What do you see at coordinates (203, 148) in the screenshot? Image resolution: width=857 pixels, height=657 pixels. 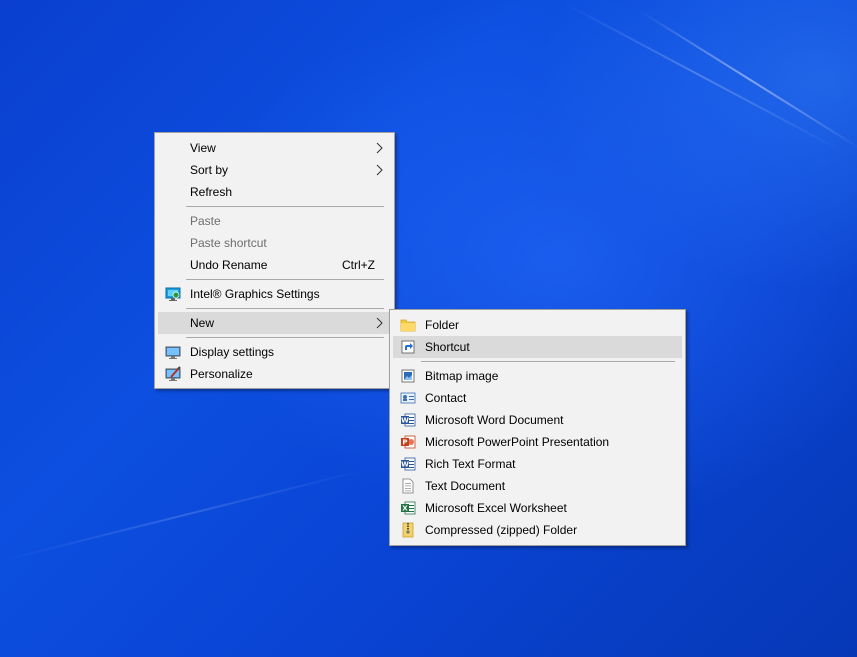 I see `menu-item-label: View` at bounding box center [203, 148].